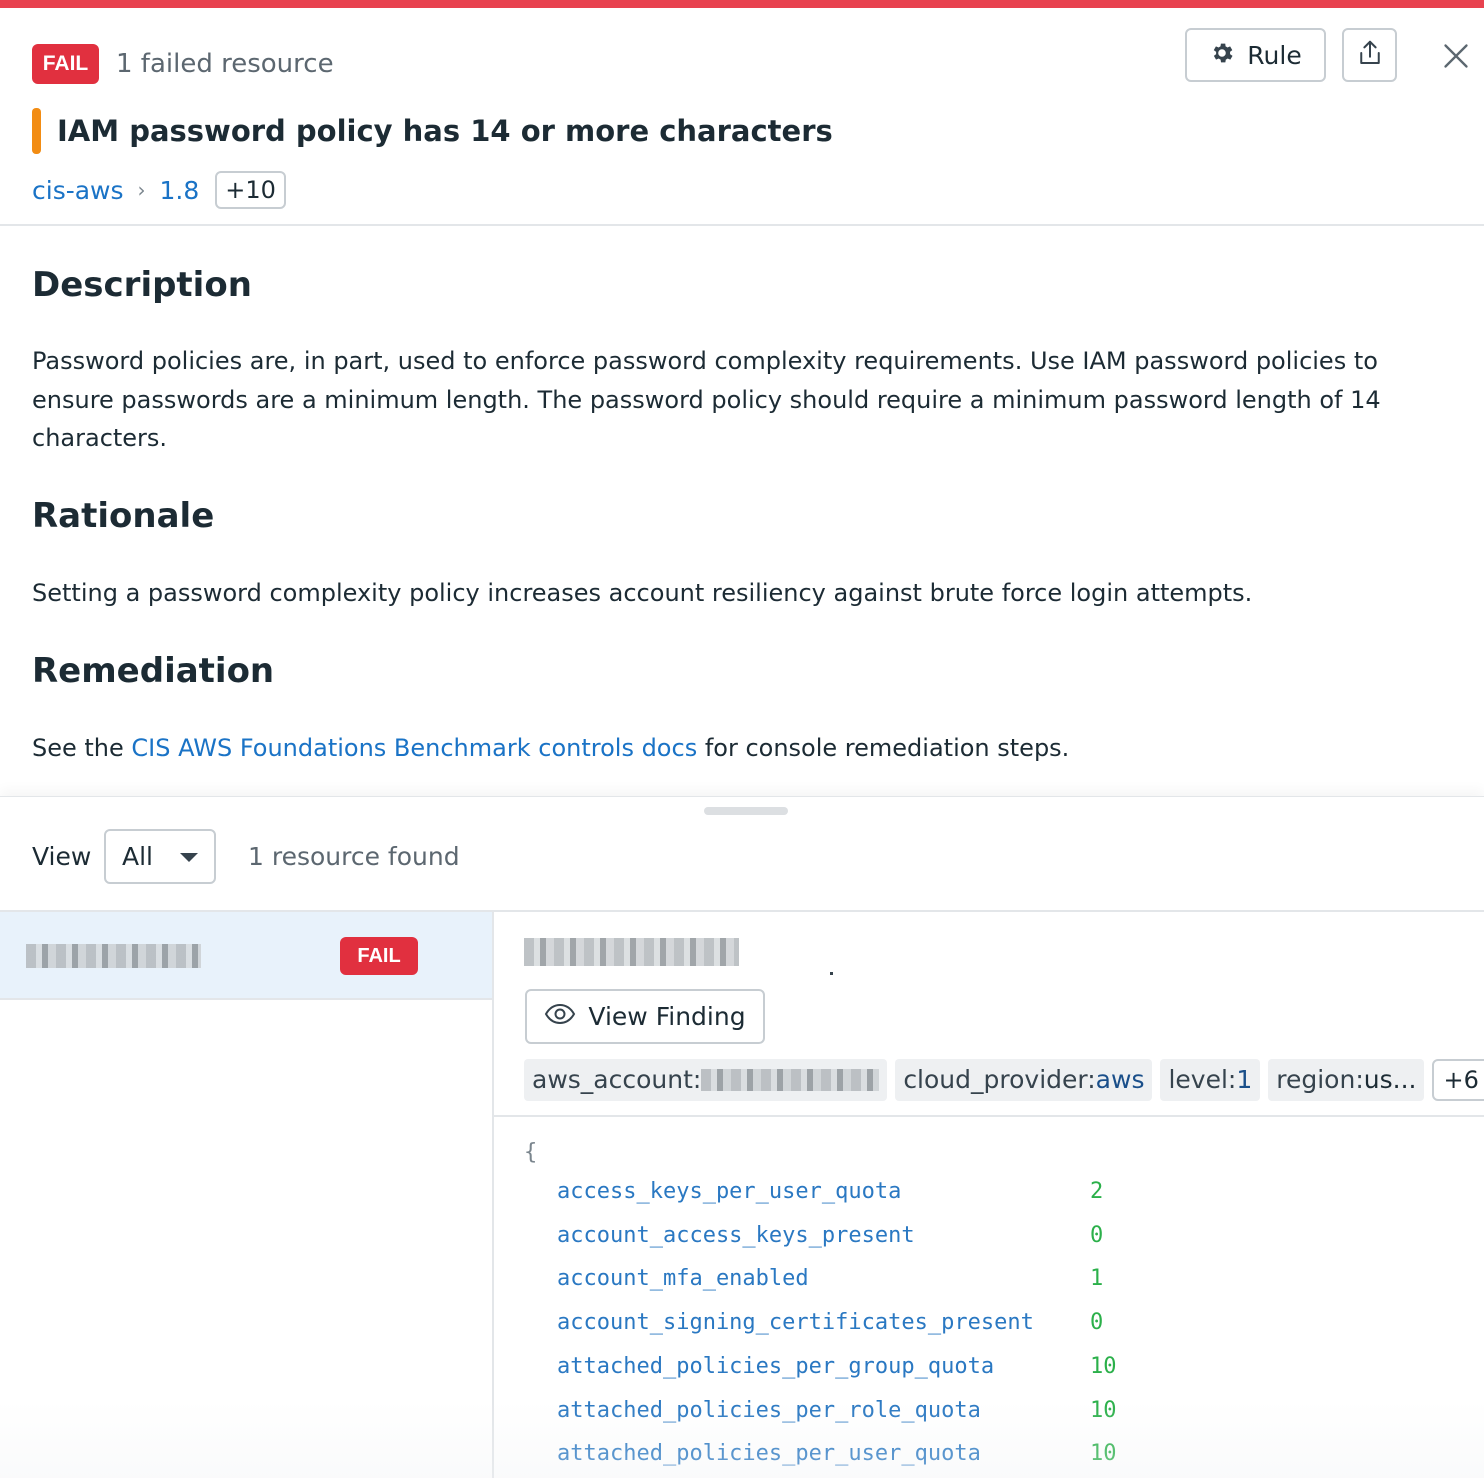 The image size is (1484, 1478). I want to click on redacted-account-id, so click(790, 1080).